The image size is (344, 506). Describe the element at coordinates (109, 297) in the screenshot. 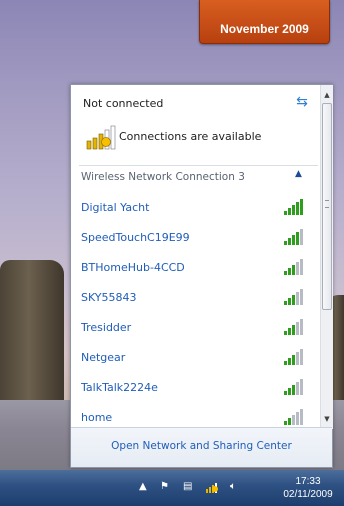

I see `network-name: SKY55843` at that location.